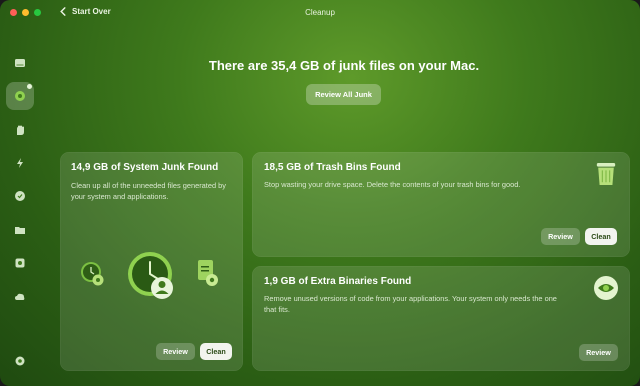  I want to click on system-junk-clean-button: Clean, so click(216, 351).